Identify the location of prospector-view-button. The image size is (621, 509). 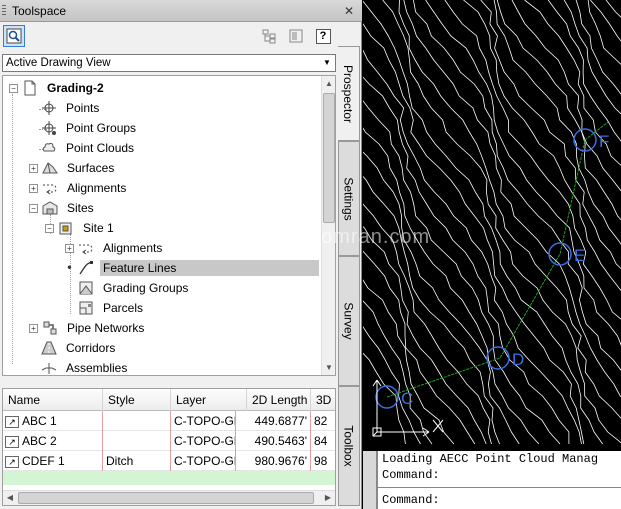
(14, 36).